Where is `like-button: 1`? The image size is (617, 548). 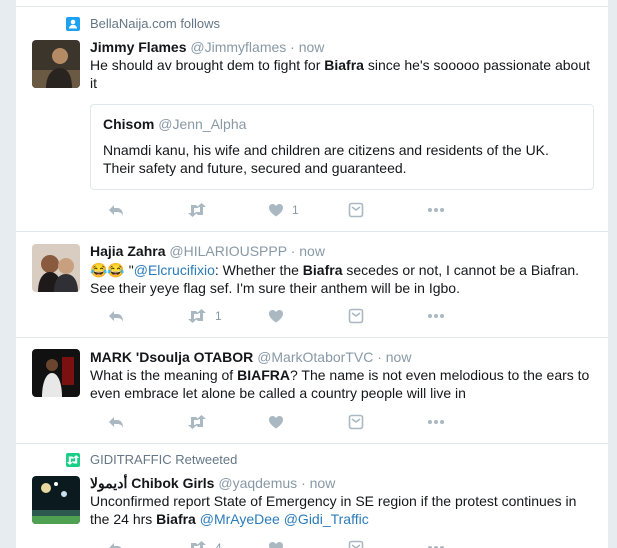 like-button: 1 is located at coordinates (283, 210).